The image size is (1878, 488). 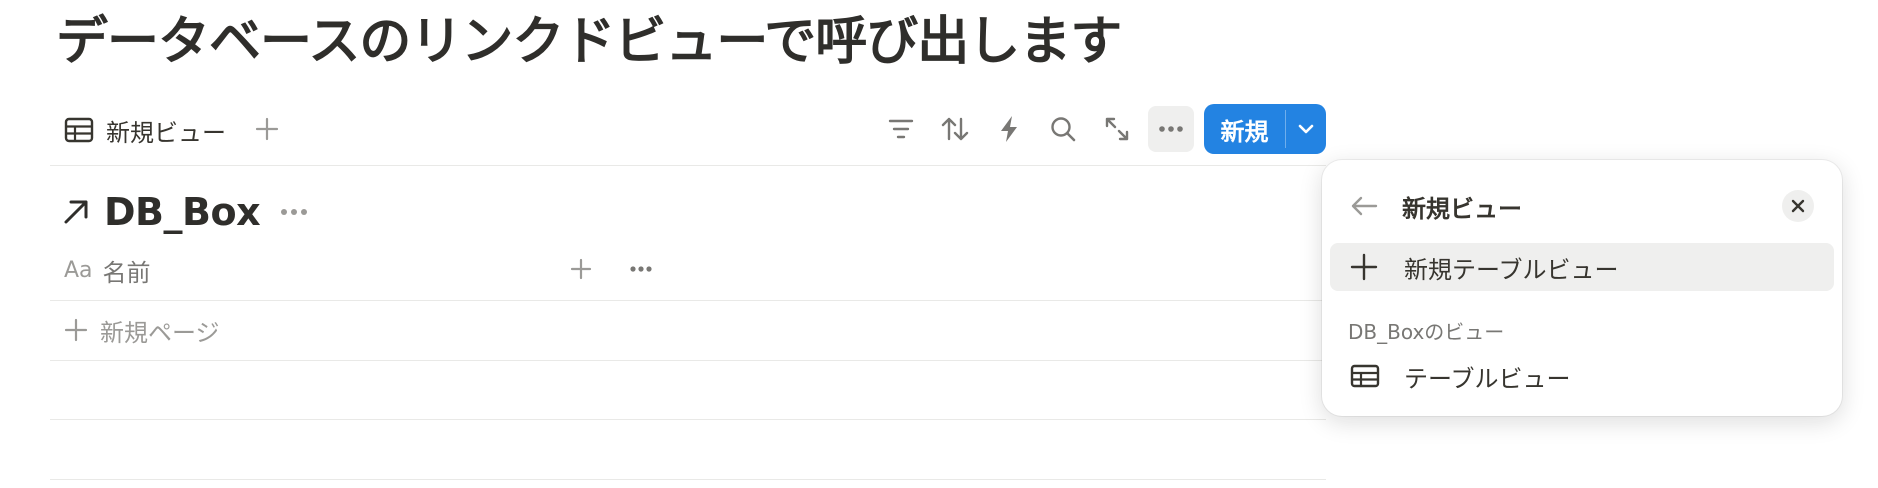 I want to click on search-button, so click(x=1063, y=129).